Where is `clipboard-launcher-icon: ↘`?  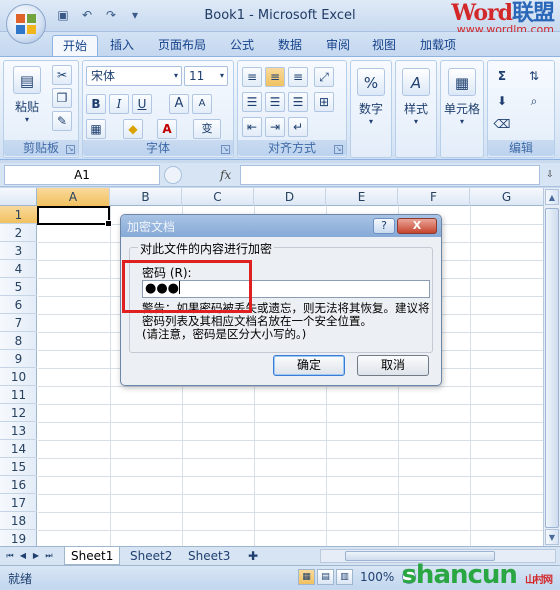
clipboard-launcher-icon: ↘ is located at coordinates (70, 149).